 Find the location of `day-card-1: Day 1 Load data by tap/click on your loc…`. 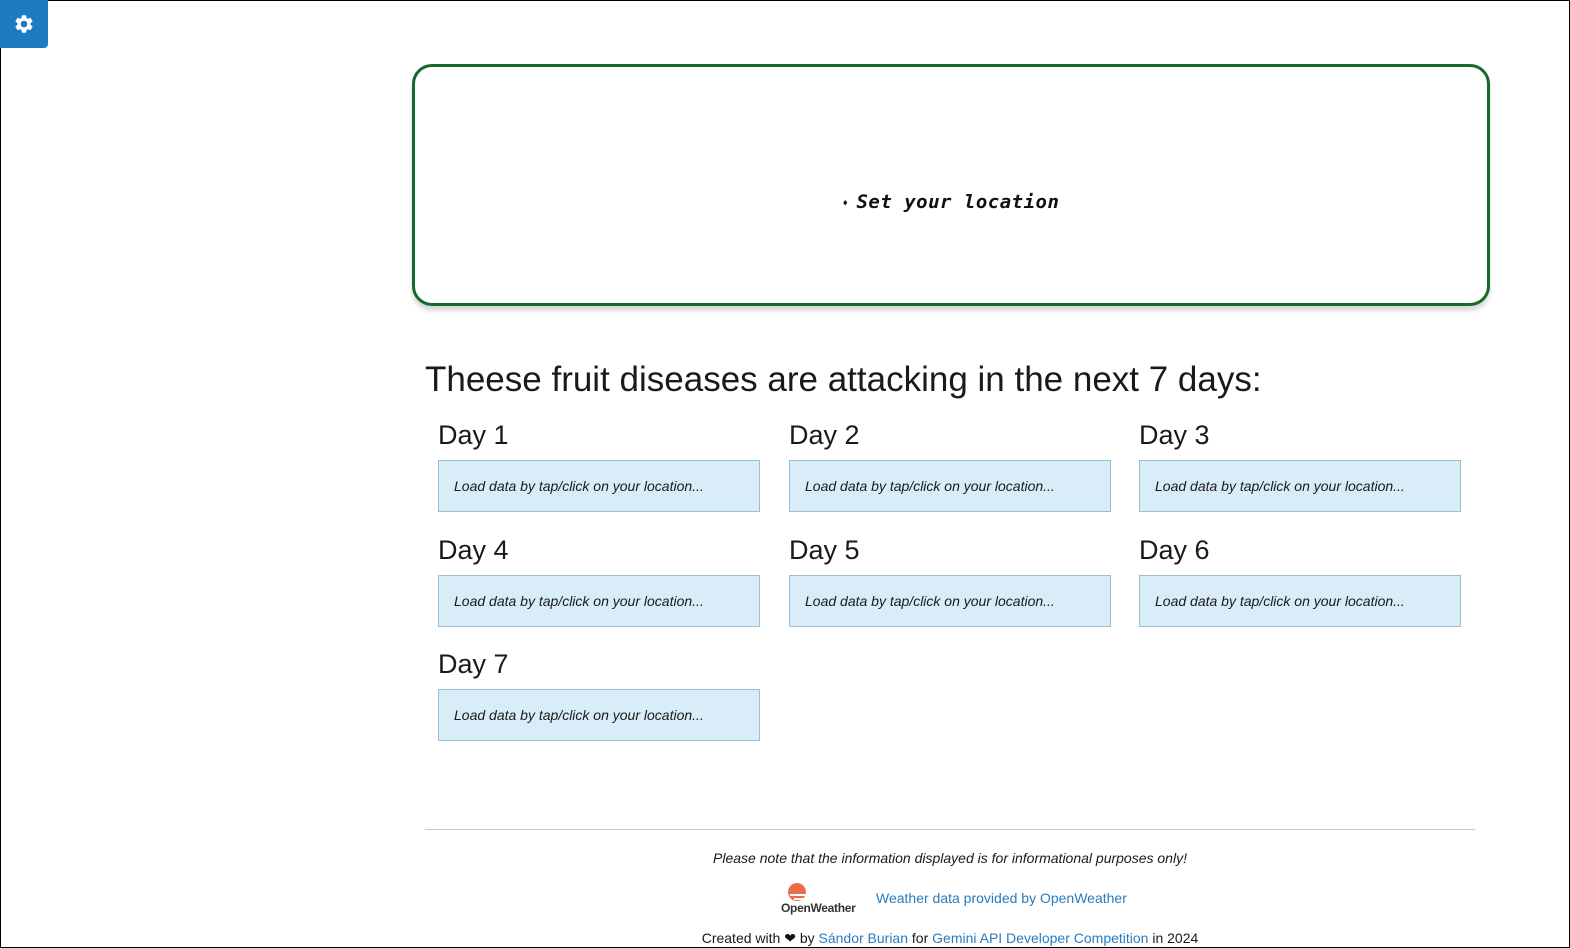

day-card-1: Day 1 Load data by tap/click on your loc… is located at coordinates (600, 466).